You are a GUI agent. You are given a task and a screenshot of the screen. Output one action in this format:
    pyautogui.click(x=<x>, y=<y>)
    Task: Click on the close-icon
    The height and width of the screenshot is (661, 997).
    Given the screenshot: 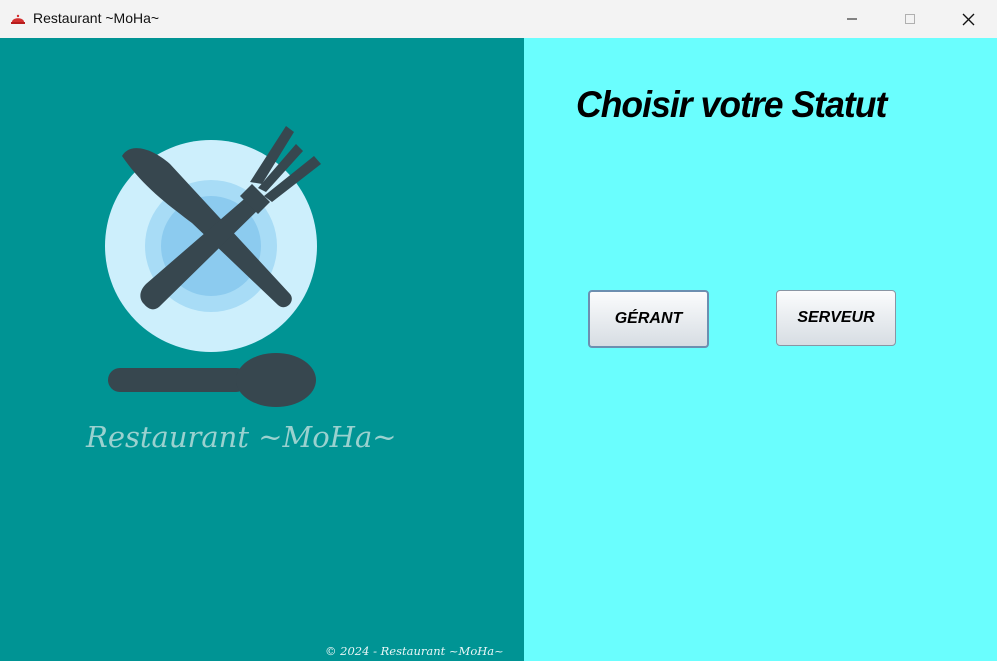 What is the action you would take?
    pyautogui.click(x=968, y=19)
    